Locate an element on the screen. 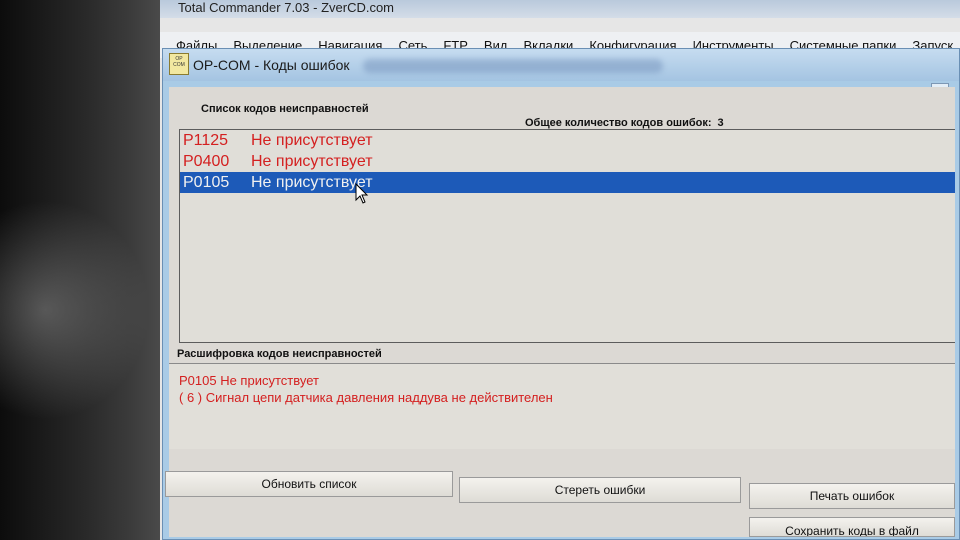  fault-count: Общее количество кодов ошибок: 3 is located at coordinates (624, 123).